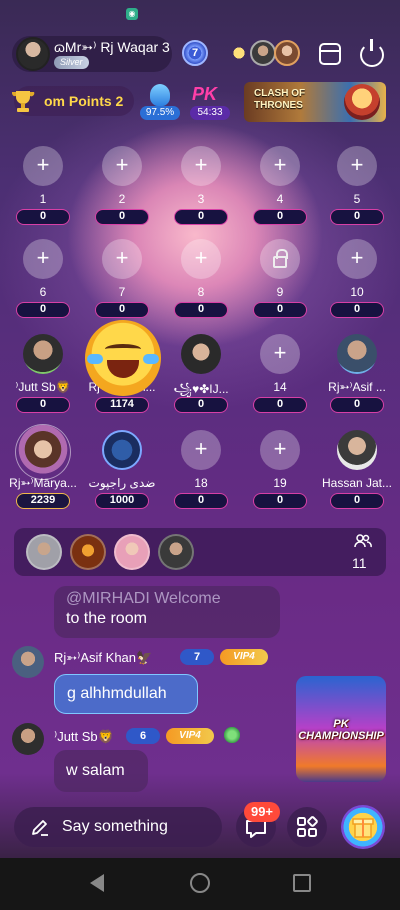 The height and width of the screenshot is (910, 400). What do you see at coordinates (43, 472) in the screenshot?
I see `seat-16: Rj➳⁾Mārya... 2239` at bounding box center [43, 472].